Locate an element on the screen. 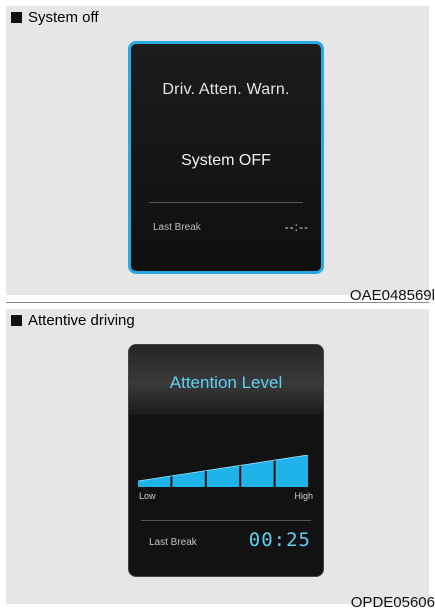 The height and width of the screenshot is (610, 435). system-status-text: System OFF is located at coordinates (226, 160).